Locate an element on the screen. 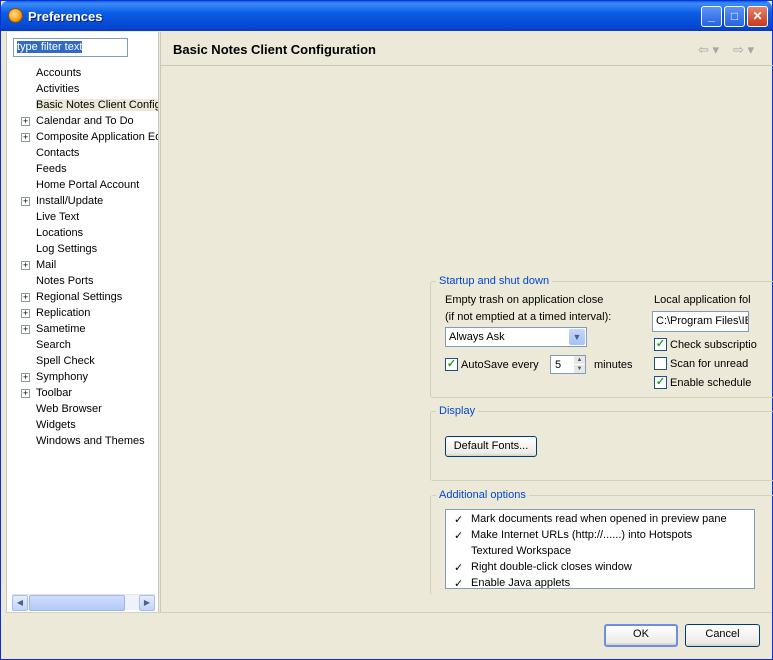 Image resolution: width=773 pixels, height=660 pixels. tree-item-label: Basic Notes Client Config is located at coordinates (97, 105).